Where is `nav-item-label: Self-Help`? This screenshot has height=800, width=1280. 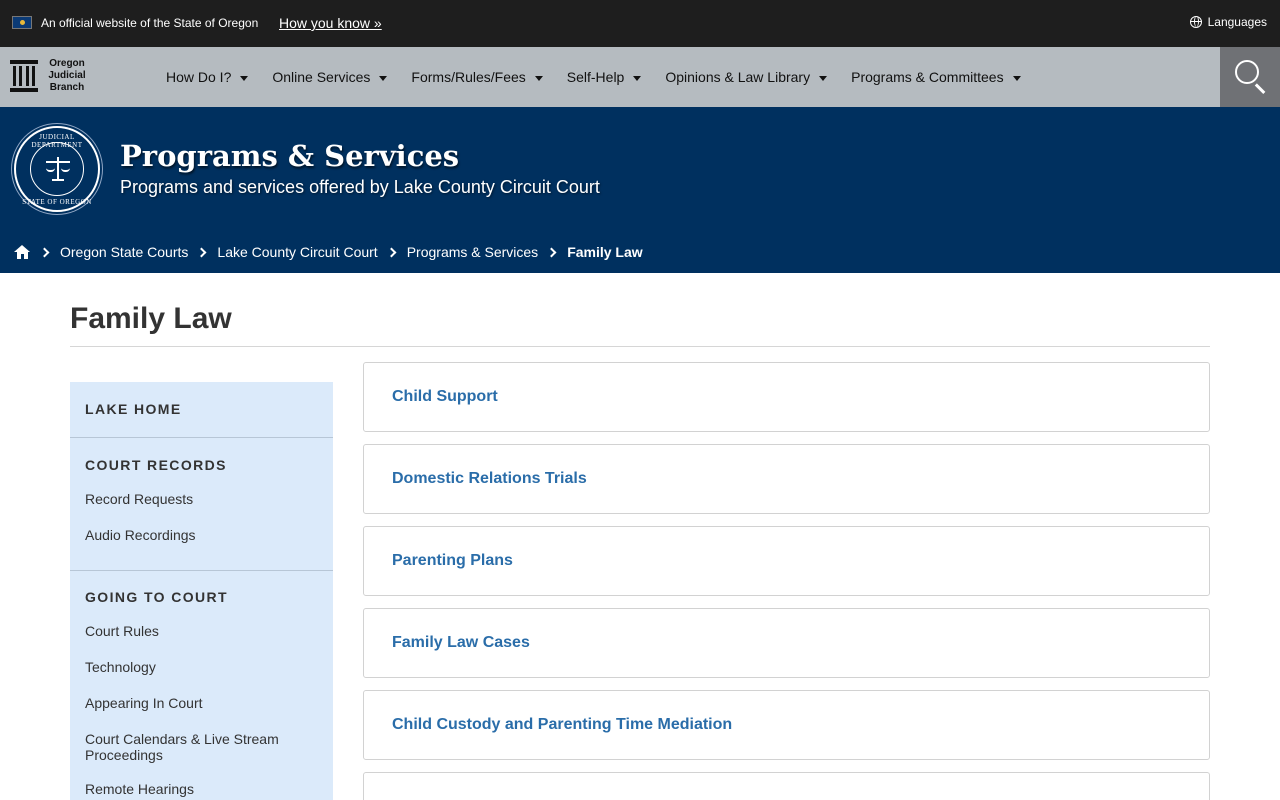 nav-item-label: Self-Help is located at coordinates (595, 77).